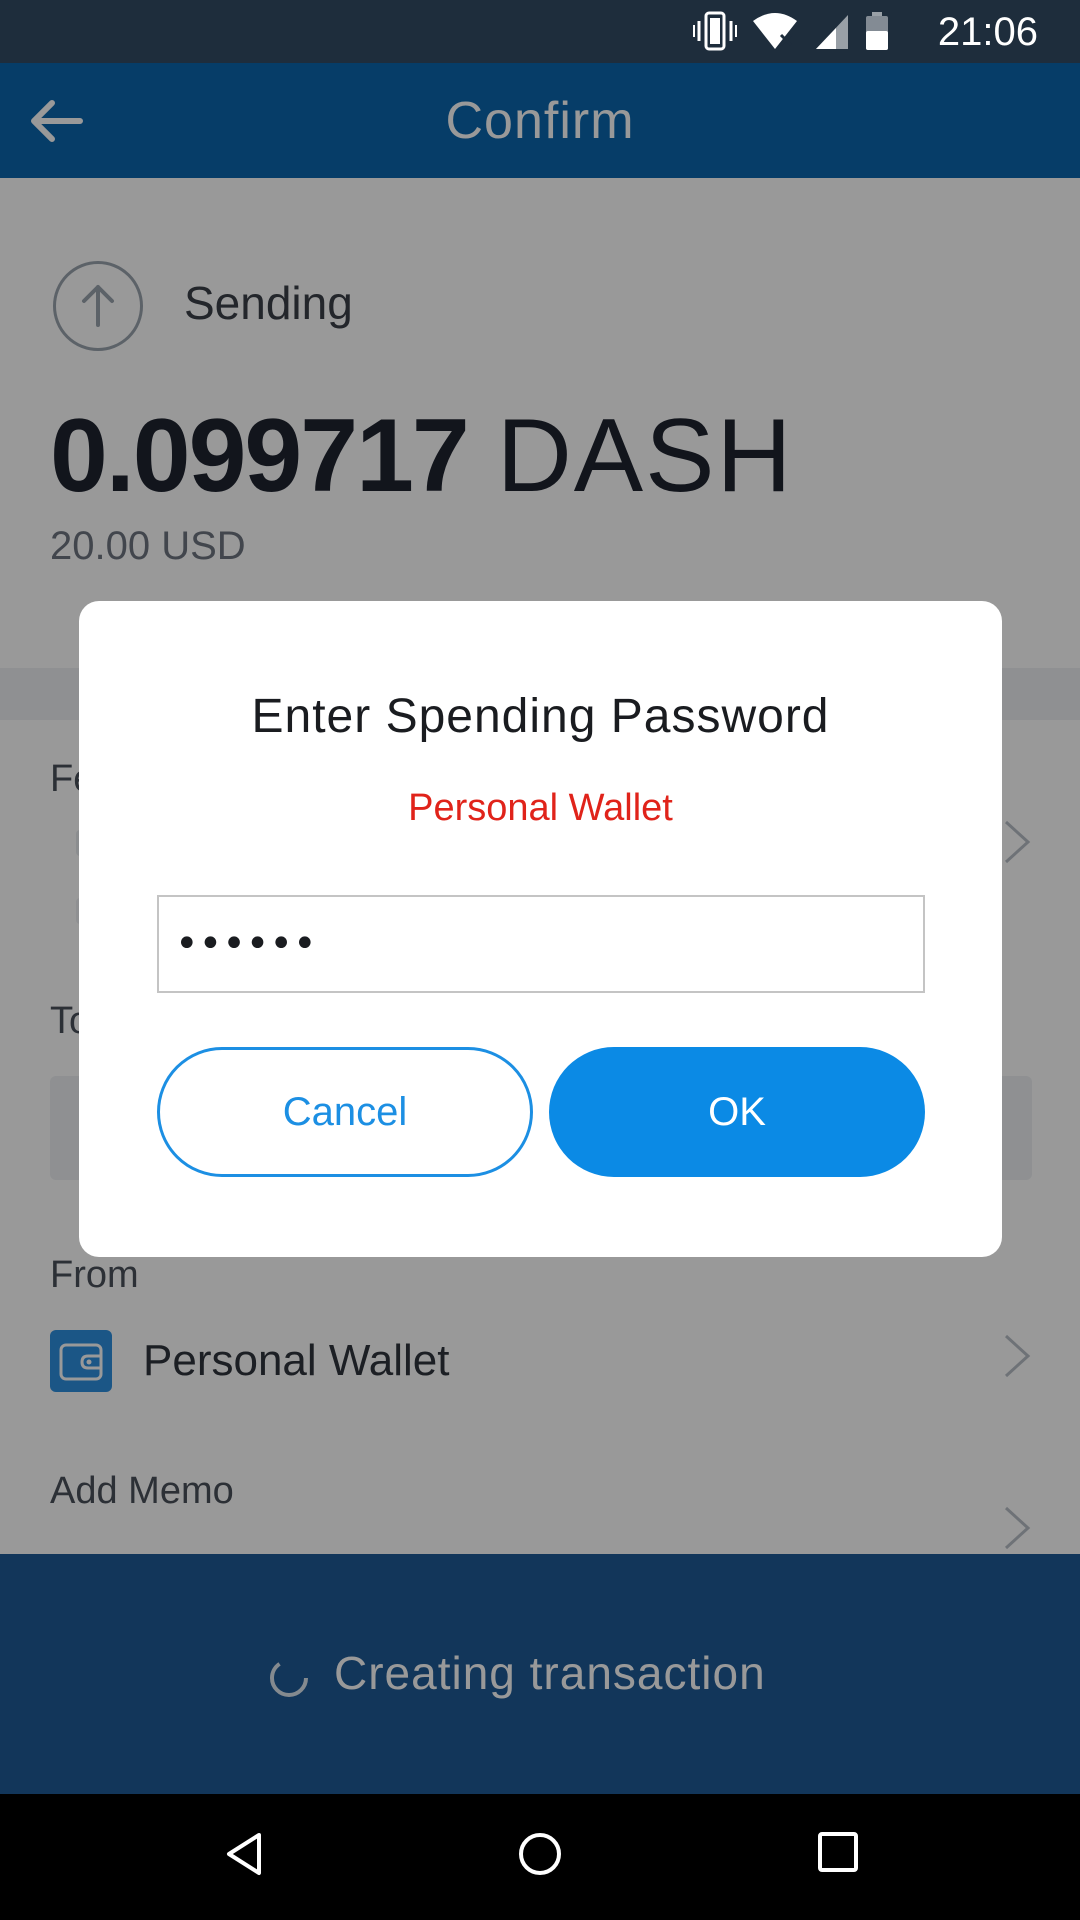 This screenshot has height=1920, width=1080. What do you see at coordinates (541, 944) in the screenshot?
I see `password-input` at bounding box center [541, 944].